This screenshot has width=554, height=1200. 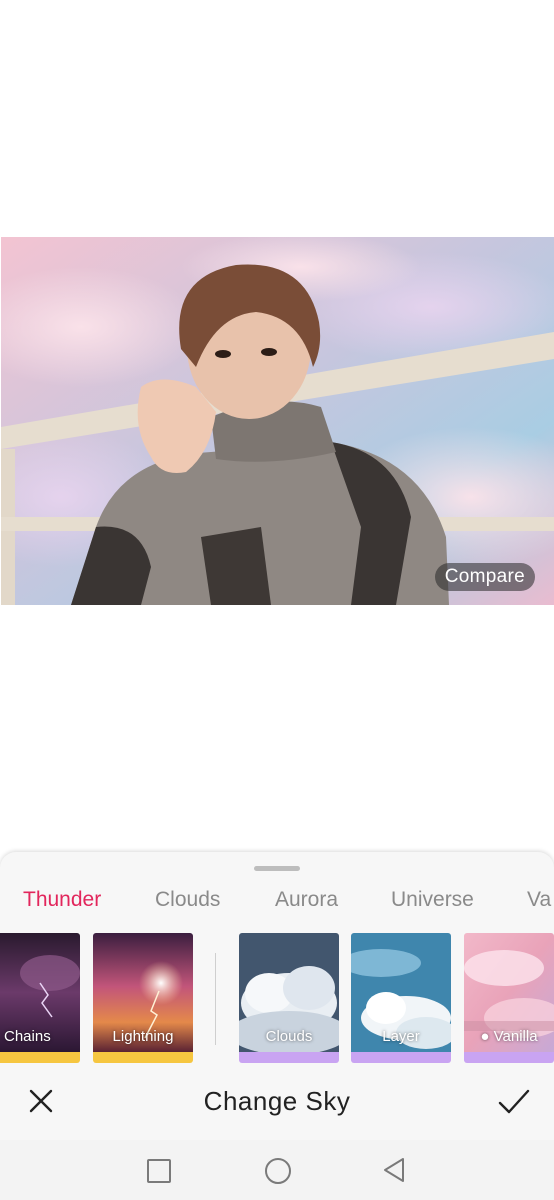 I want to click on sky-thumbnails: Chains Lightning Clouds Layer ● Vanilla, so click(x=277, y=998).